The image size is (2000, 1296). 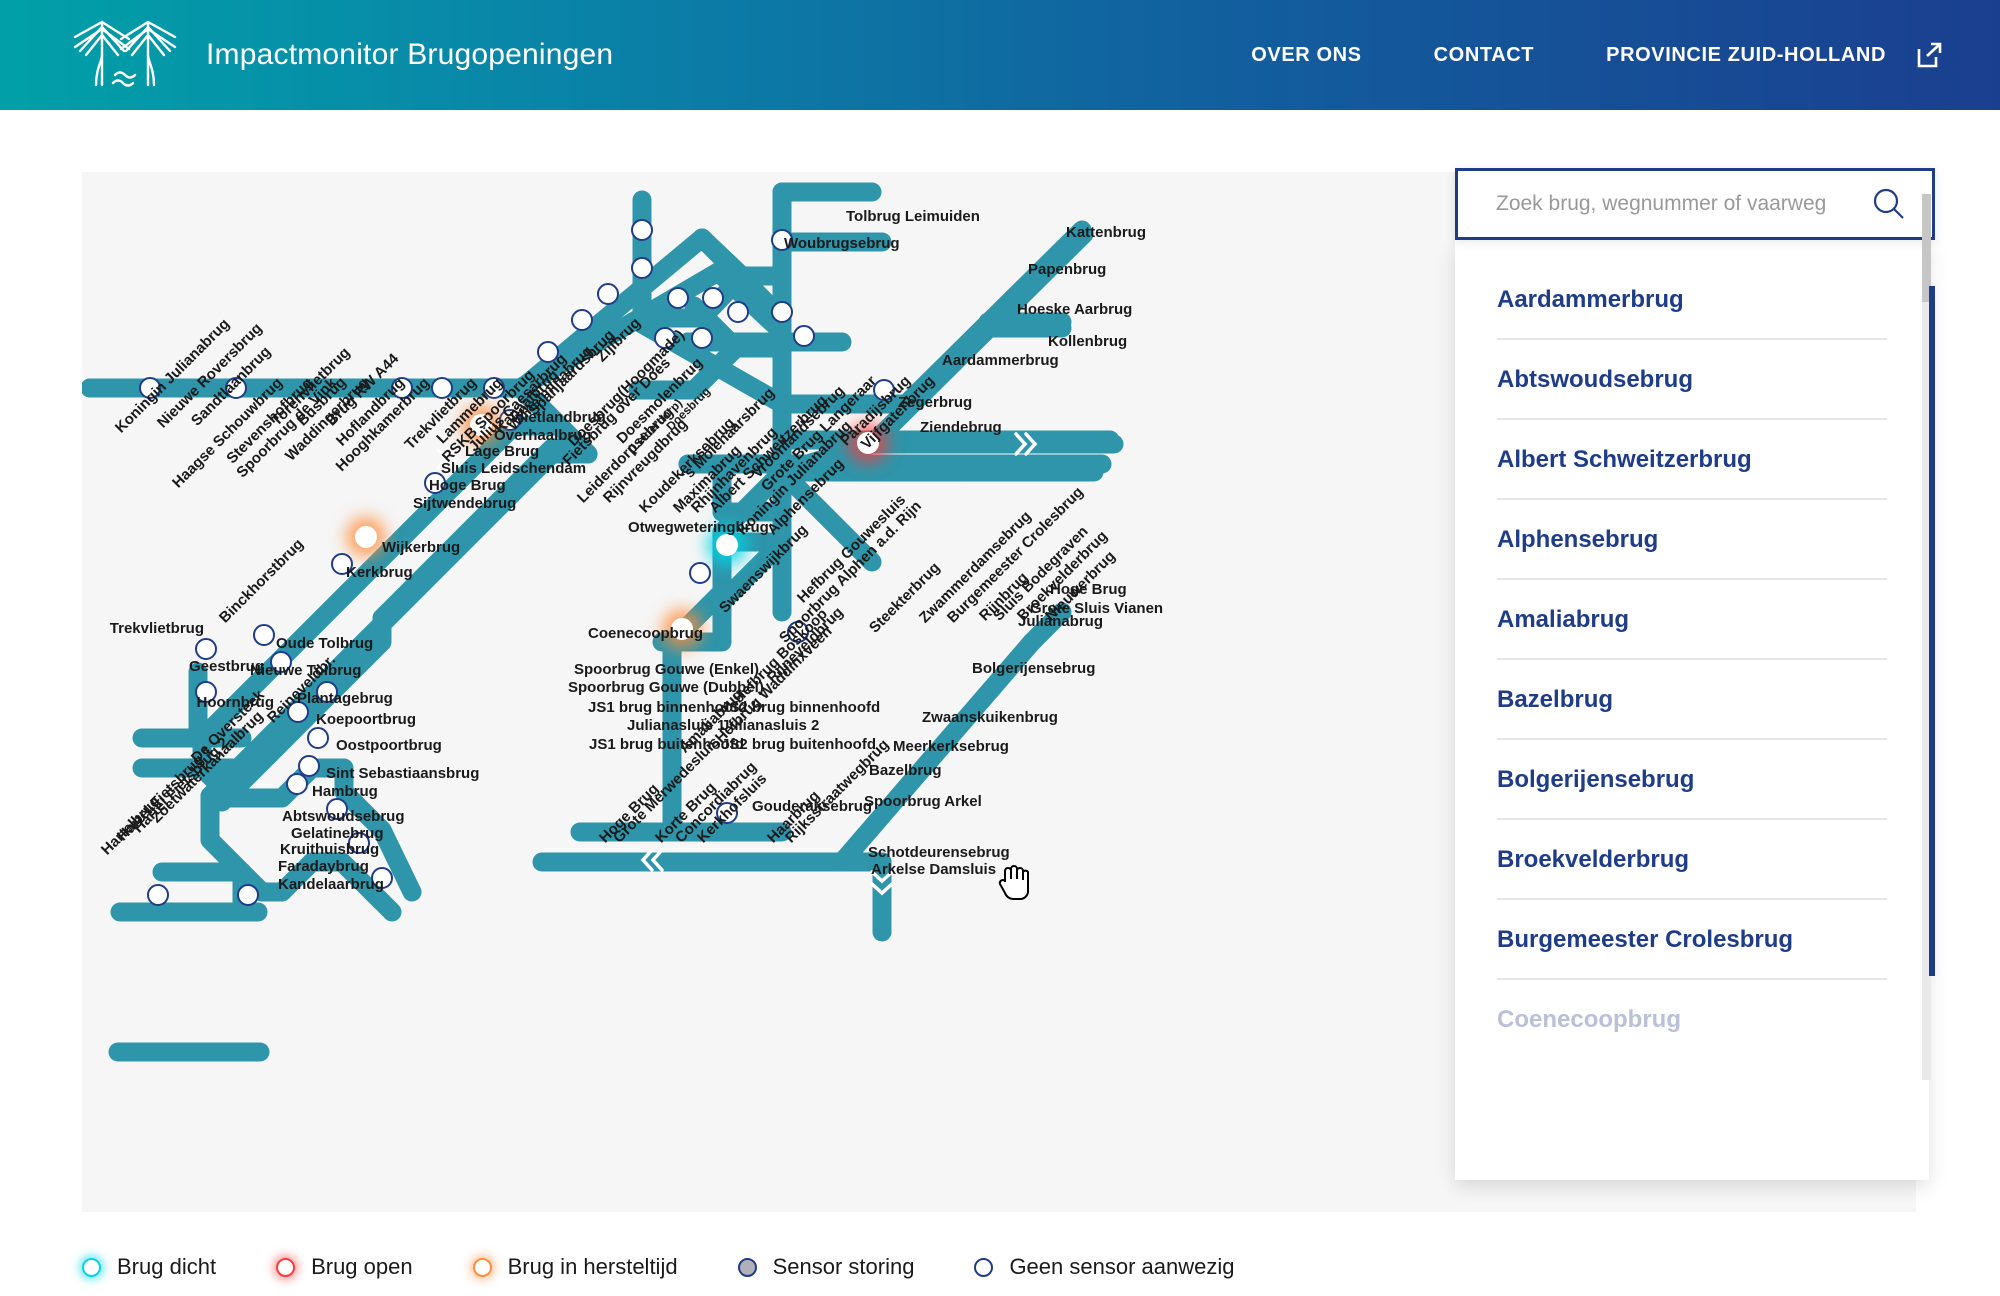 What do you see at coordinates (1692, 620) in the screenshot?
I see `search-result-item: Amaliabrug` at bounding box center [1692, 620].